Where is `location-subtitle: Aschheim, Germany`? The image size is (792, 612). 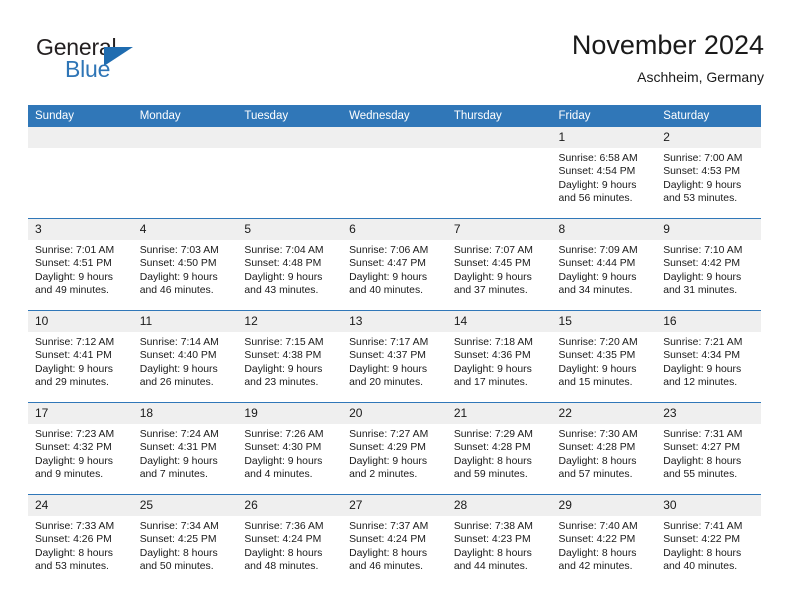 location-subtitle: Aschheim, Germany is located at coordinates (700, 77).